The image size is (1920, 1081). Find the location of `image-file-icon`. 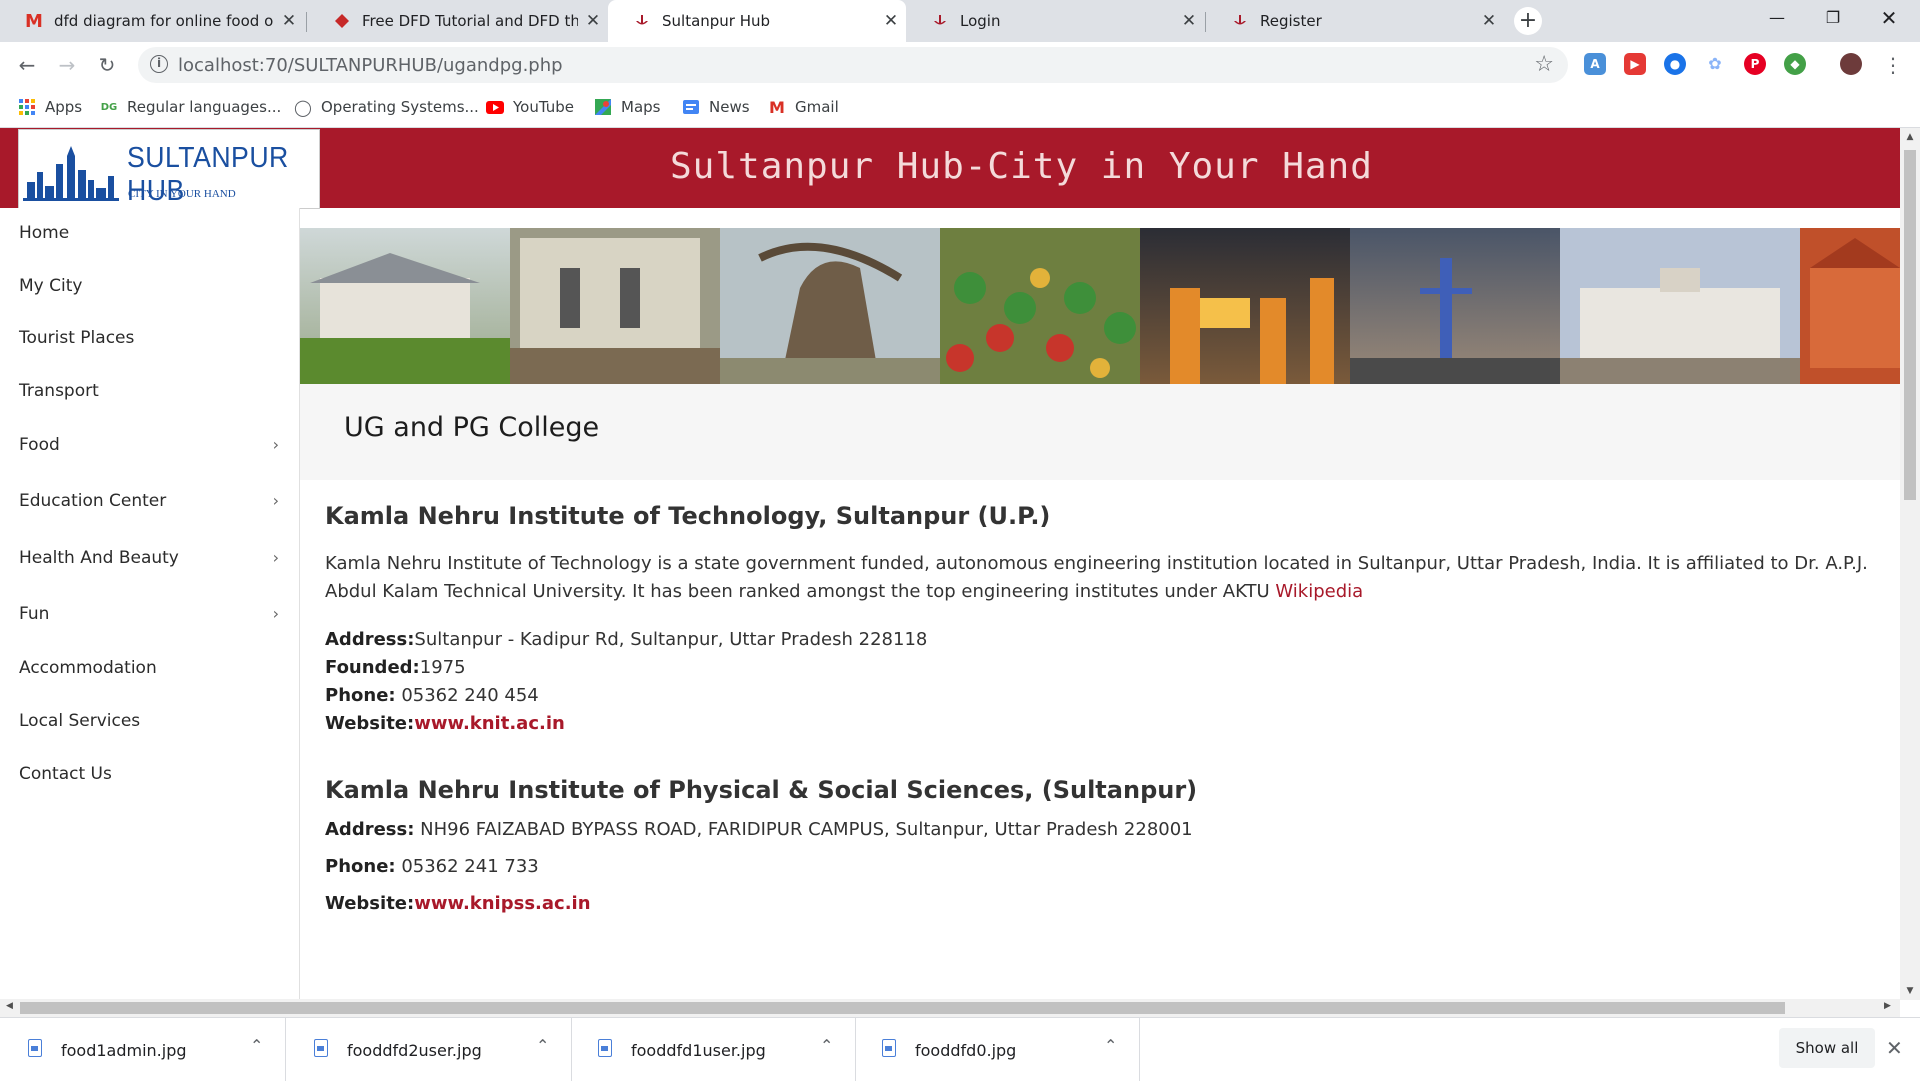

image-file-icon is located at coordinates (889, 1048).